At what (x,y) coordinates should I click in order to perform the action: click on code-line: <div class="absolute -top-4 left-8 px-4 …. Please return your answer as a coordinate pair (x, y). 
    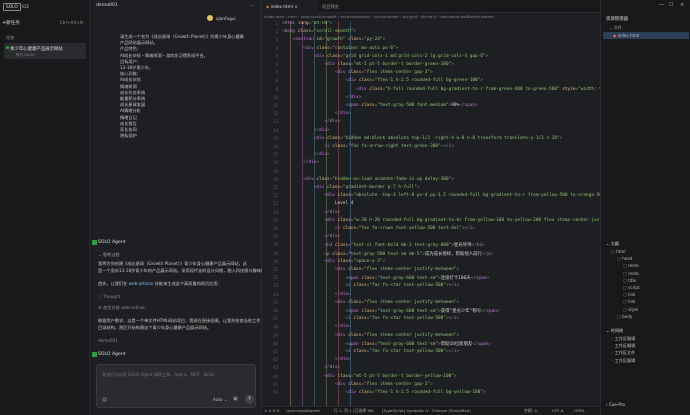
    Looking at the image, I should click on (441, 195).